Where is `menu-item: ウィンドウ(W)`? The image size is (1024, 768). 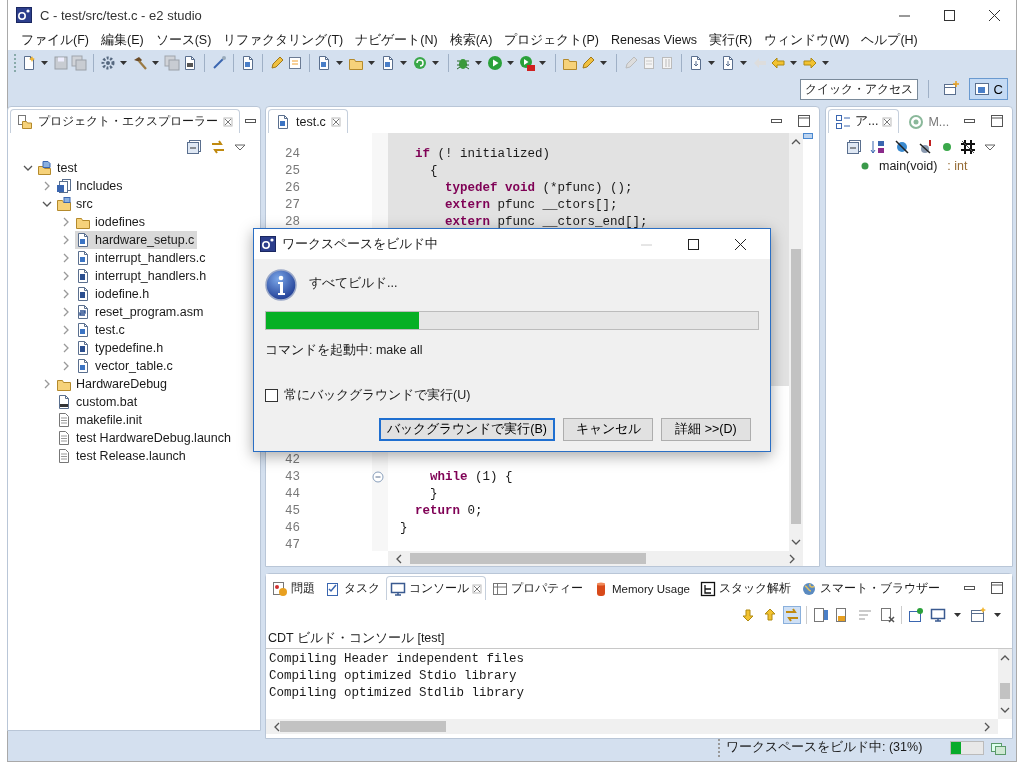 menu-item: ウィンドウ(W) is located at coordinates (807, 40).